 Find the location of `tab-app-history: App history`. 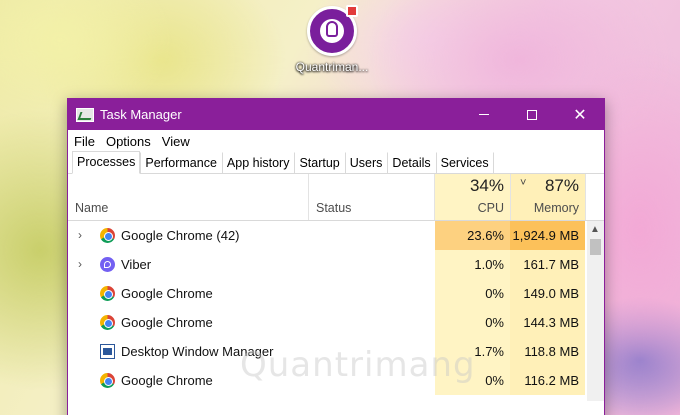

tab-app-history: App history is located at coordinates (258, 162).